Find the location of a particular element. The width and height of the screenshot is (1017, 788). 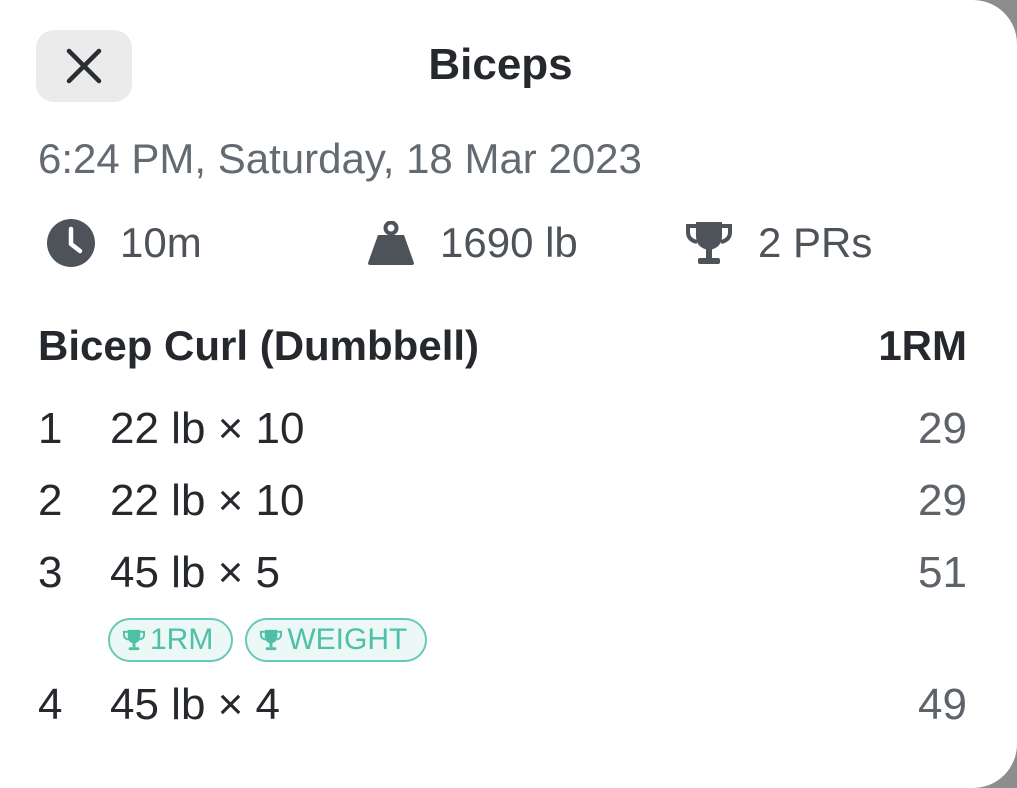

one-rm-column-label: 1RM is located at coordinates (922, 345).